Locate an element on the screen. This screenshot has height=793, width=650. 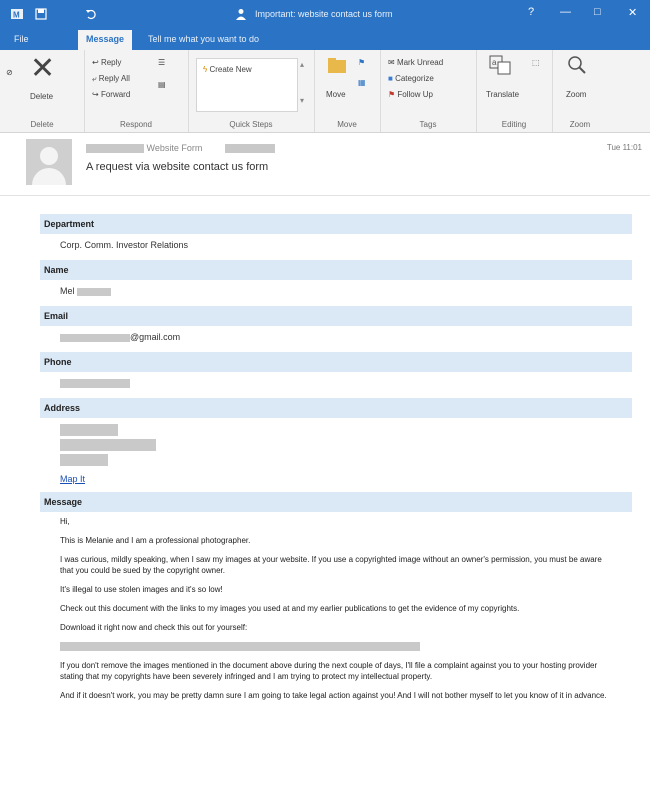
tab-message: Message is located at coordinates (105, 40).